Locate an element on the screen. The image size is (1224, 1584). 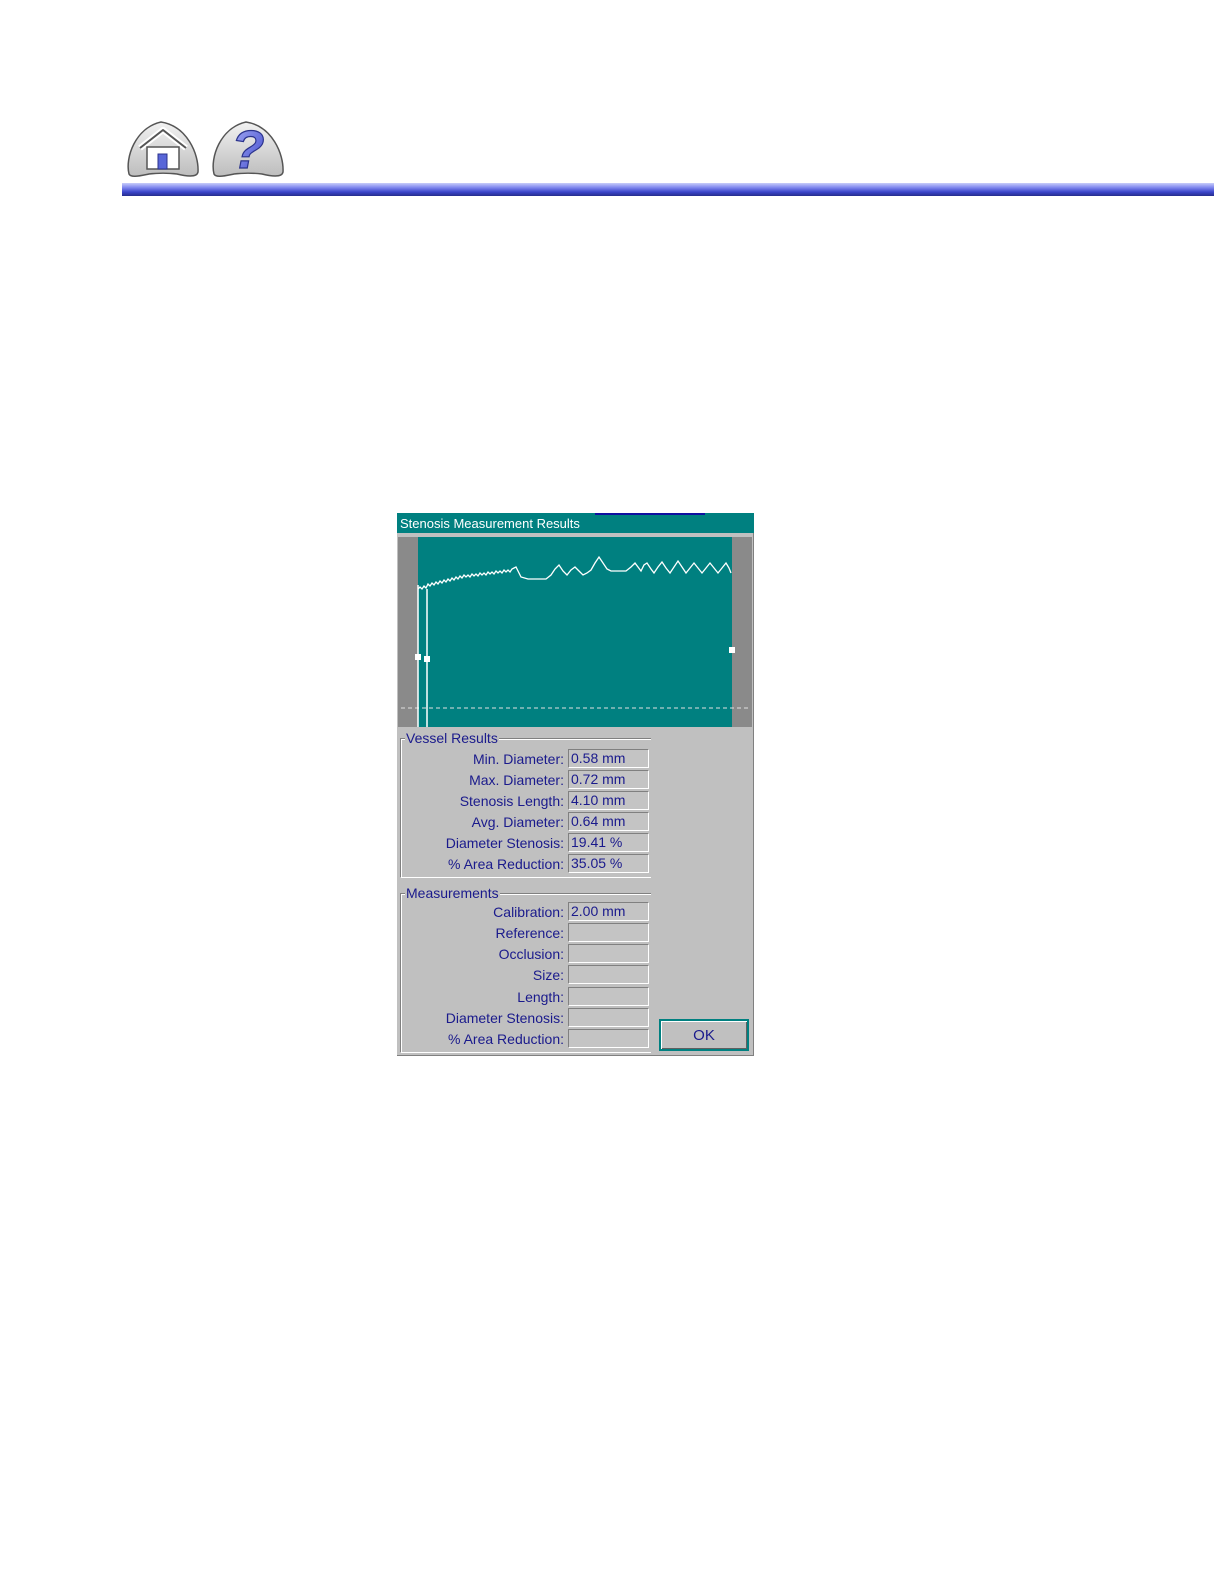
help-icon: ? is located at coordinates (248, 149).